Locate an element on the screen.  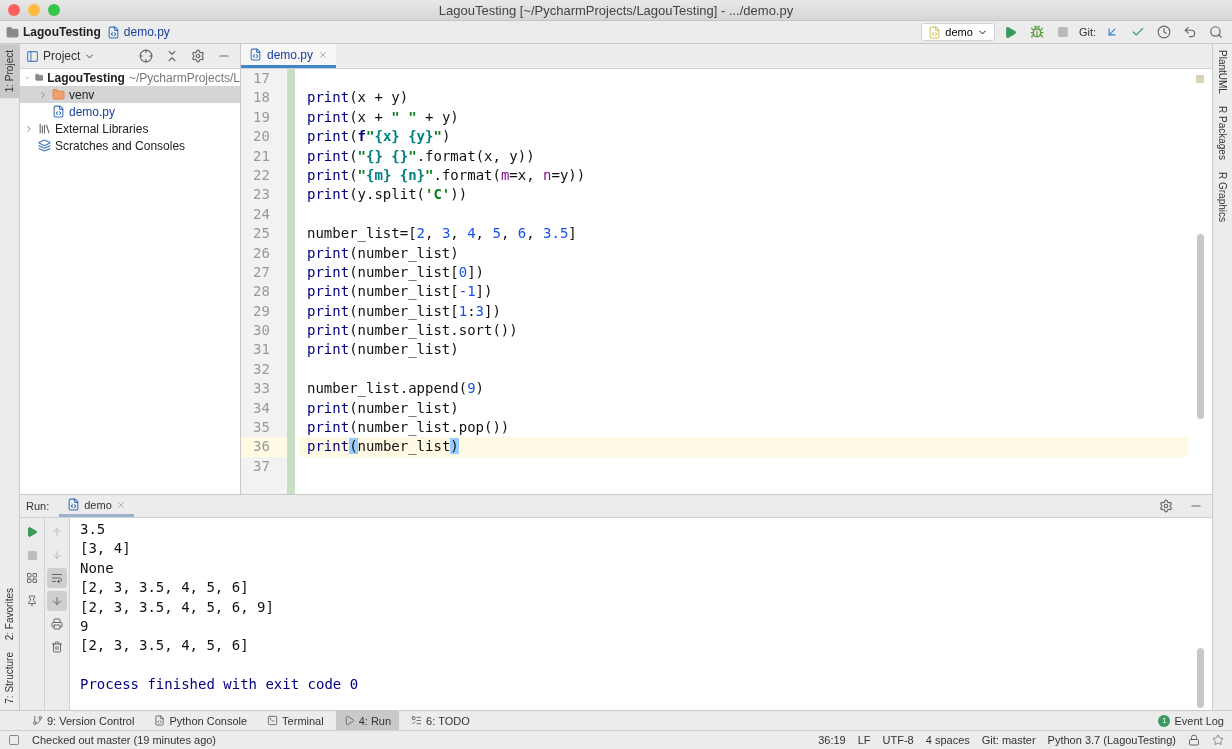
tool-tab: 4: Run is located at coordinates (367, 720).